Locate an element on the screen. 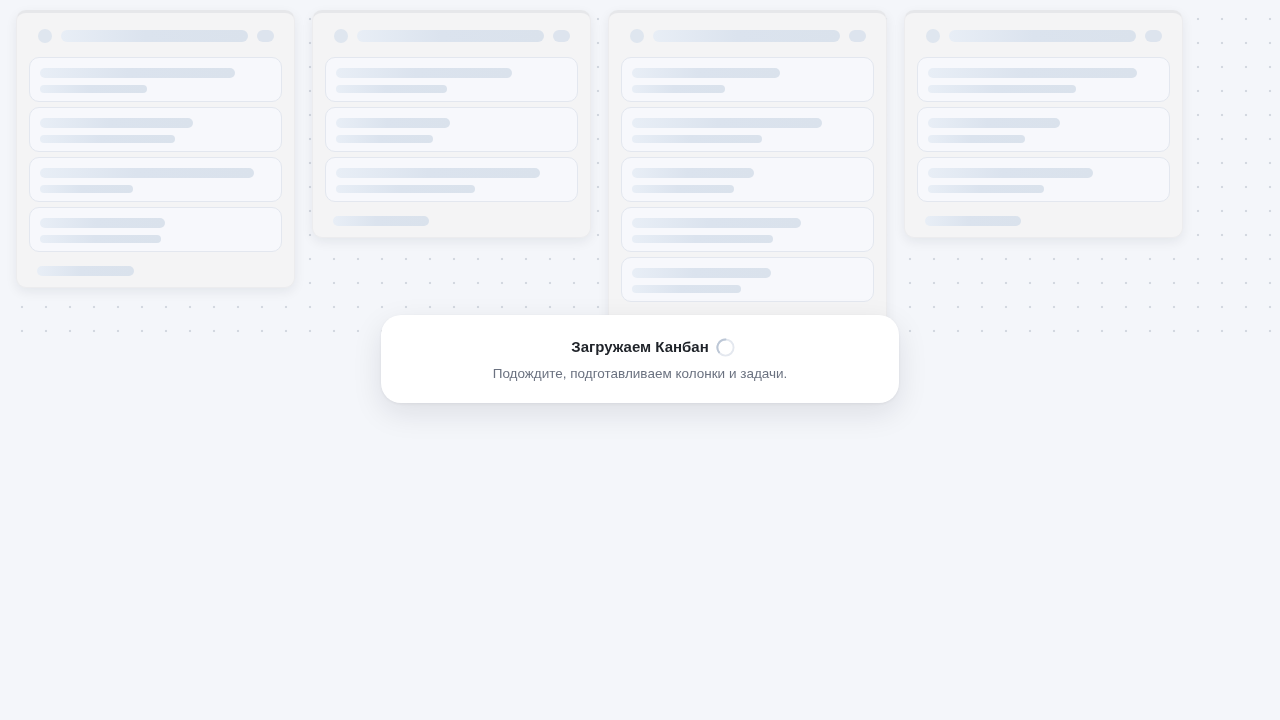 The width and height of the screenshot is (1280, 720). dialog-title: Загружаем Канбан is located at coordinates (640, 347).